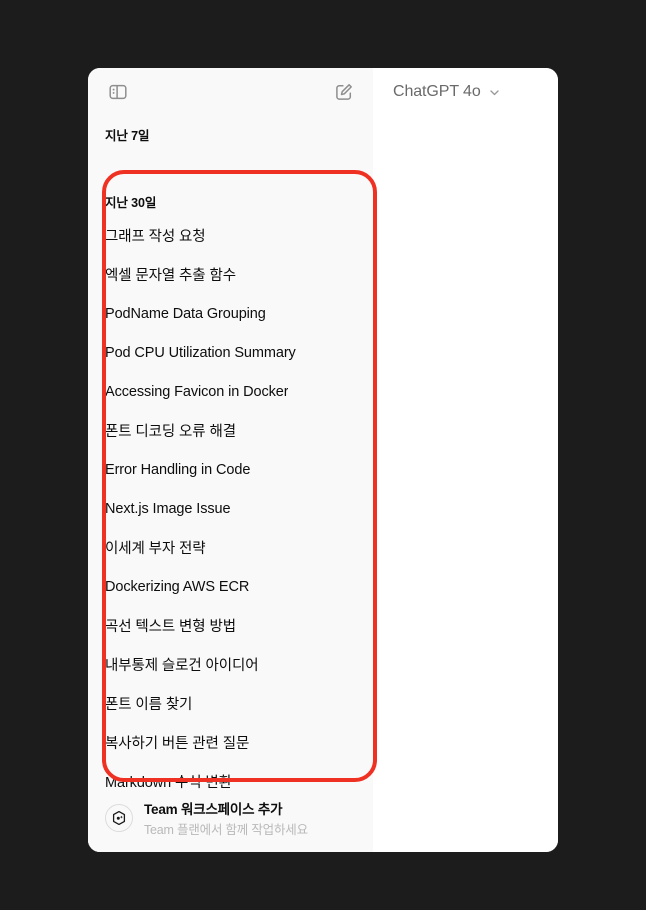 The width and height of the screenshot is (646, 910). I want to click on chat-list-item: 엑셀 문자열 추출 함수, so click(230, 274).